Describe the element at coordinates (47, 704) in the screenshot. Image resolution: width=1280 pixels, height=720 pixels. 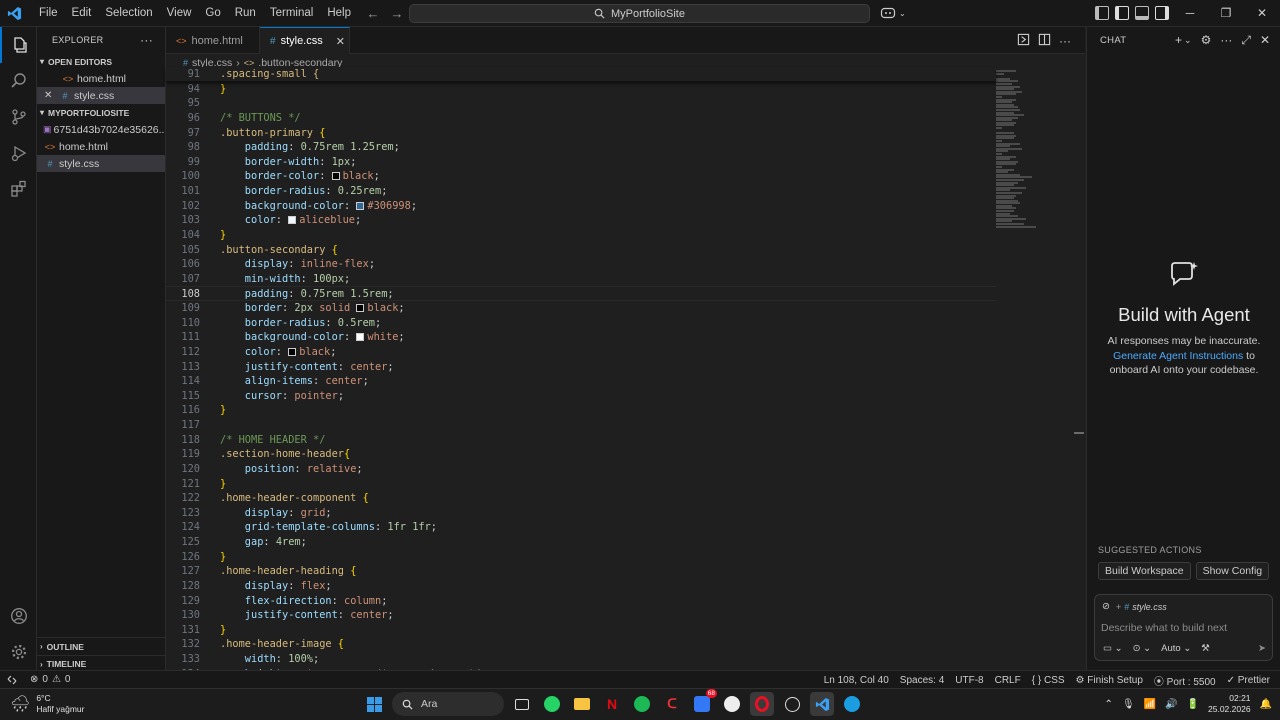
I see `weather-widget: 🌧 6°C Hafif yağmur` at that location.